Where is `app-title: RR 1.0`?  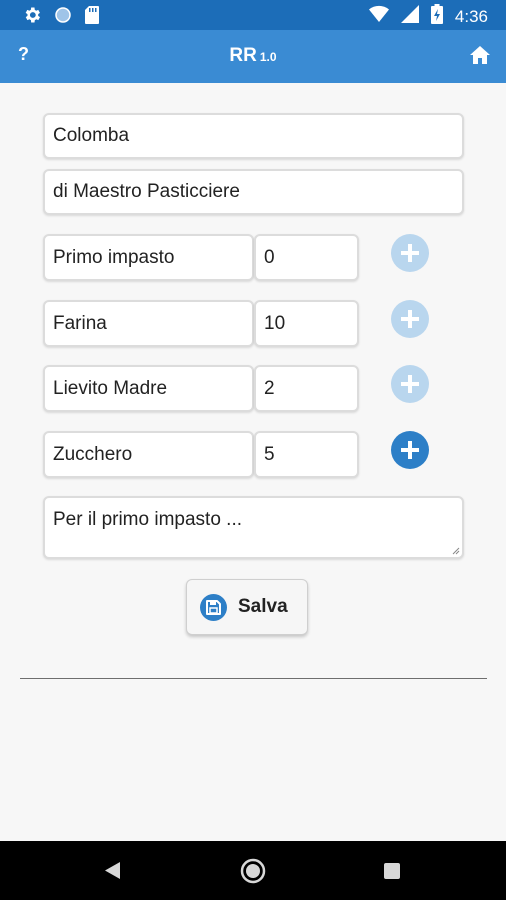 app-title: RR 1.0 is located at coordinates (253, 56).